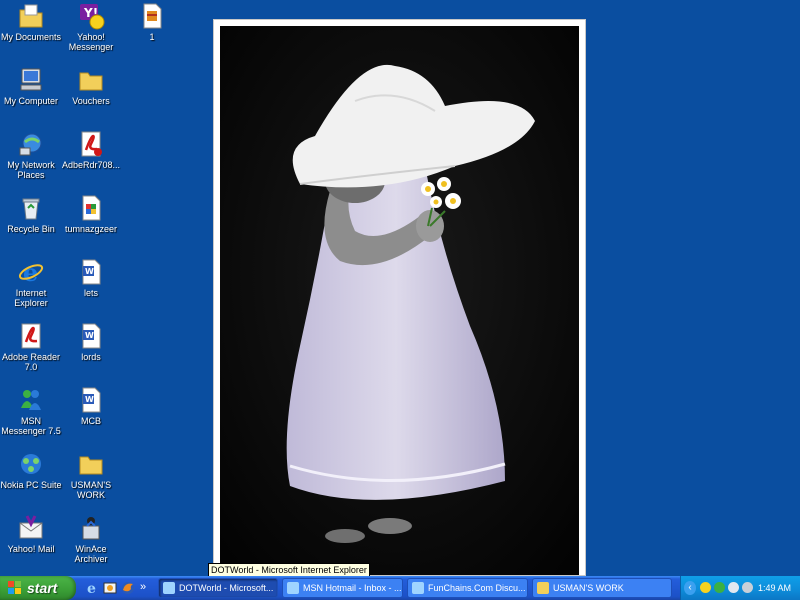 This screenshot has width=800, height=600. I want to click on recycle-bin-icon, so click(31, 208).